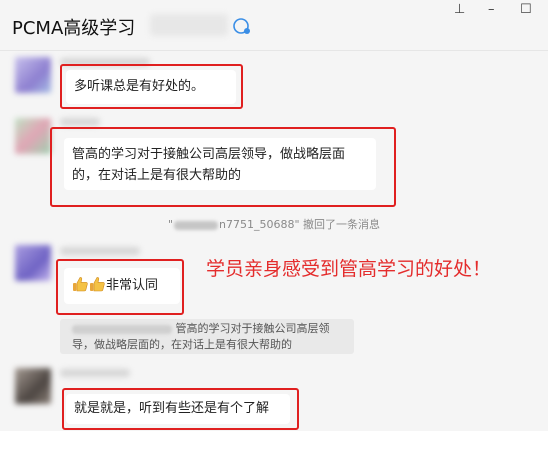  Describe the element at coordinates (259, 224) in the screenshot. I see `recall-user-id: n7751_50688"` at that location.